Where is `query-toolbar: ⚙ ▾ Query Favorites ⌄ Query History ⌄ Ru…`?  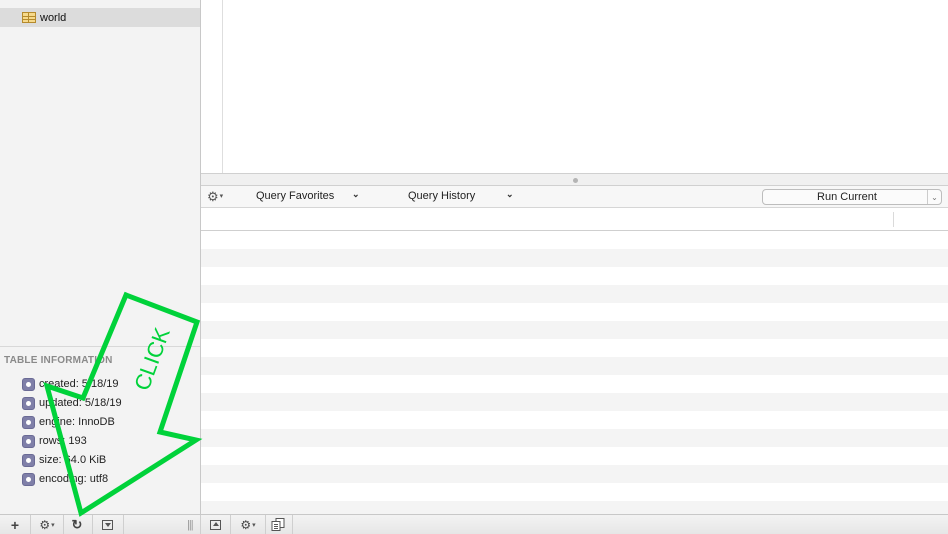 query-toolbar: ⚙ ▾ Query Favorites ⌄ Query History ⌄ Ru… is located at coordinates (574, 197).